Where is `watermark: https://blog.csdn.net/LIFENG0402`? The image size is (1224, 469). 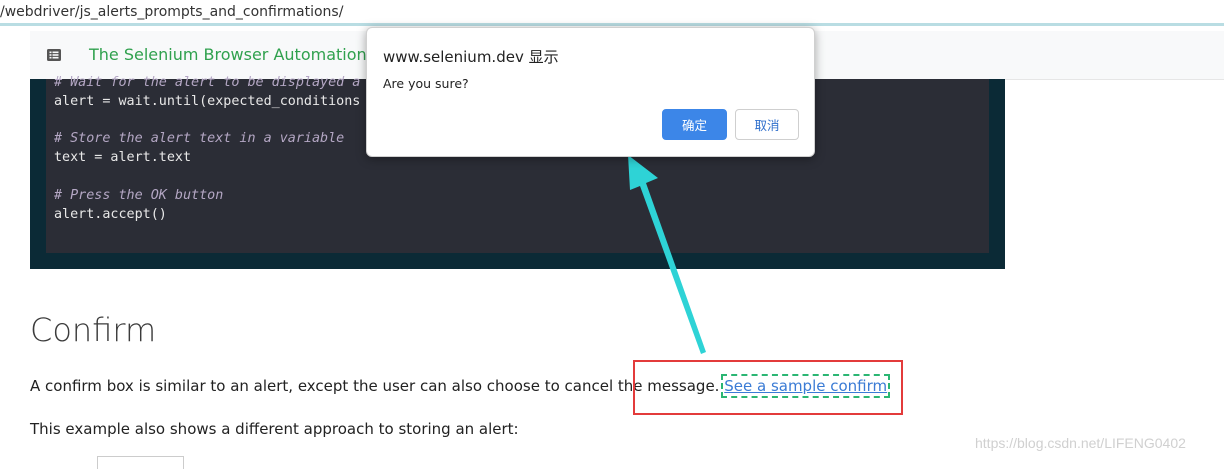
watermark: https://blog.csdn.net/LIFENG0402 is located at coordinates (1080, 443).